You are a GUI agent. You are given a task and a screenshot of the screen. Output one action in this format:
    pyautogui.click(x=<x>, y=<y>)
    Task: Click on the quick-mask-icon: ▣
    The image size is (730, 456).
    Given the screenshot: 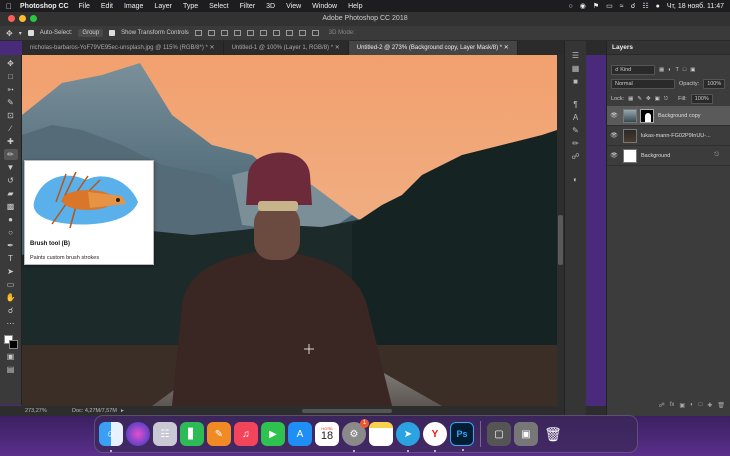 What is the action you would take?
    pyautogui.click(x=11, y=356)
    